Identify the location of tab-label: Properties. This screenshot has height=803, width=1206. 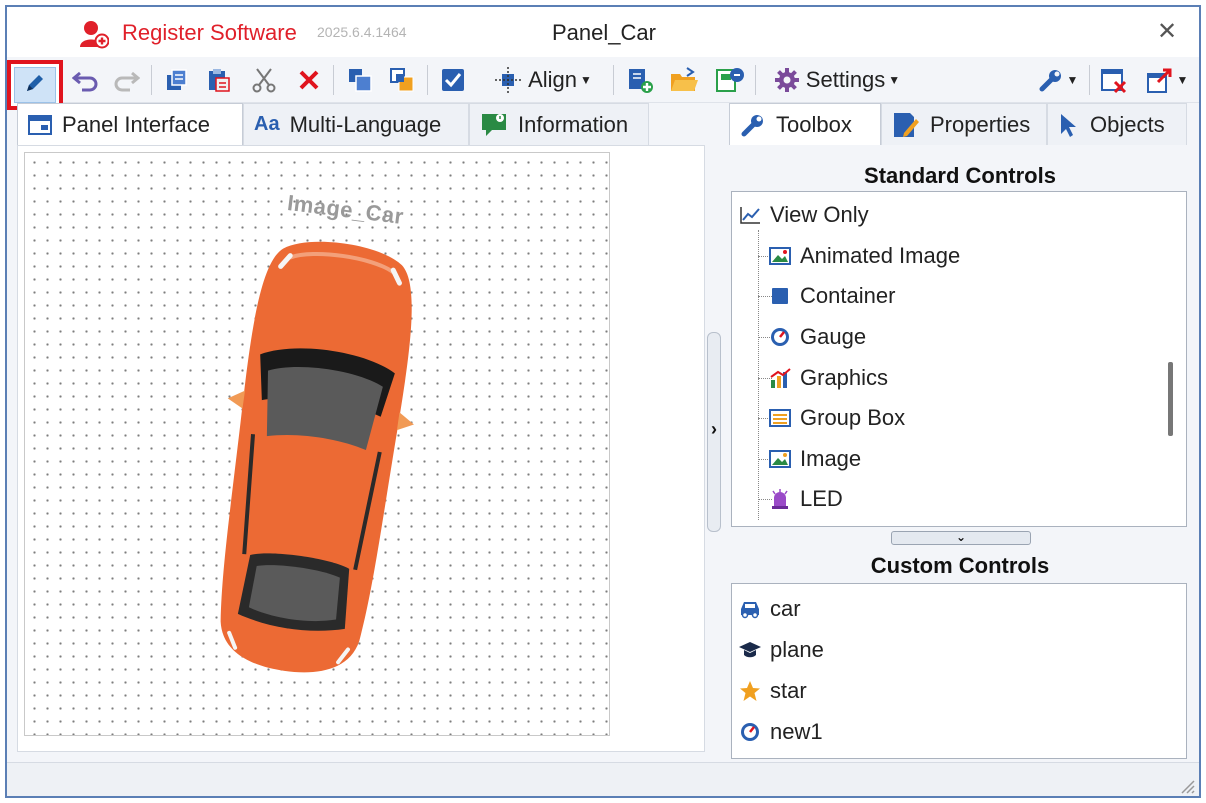
(980, 124).